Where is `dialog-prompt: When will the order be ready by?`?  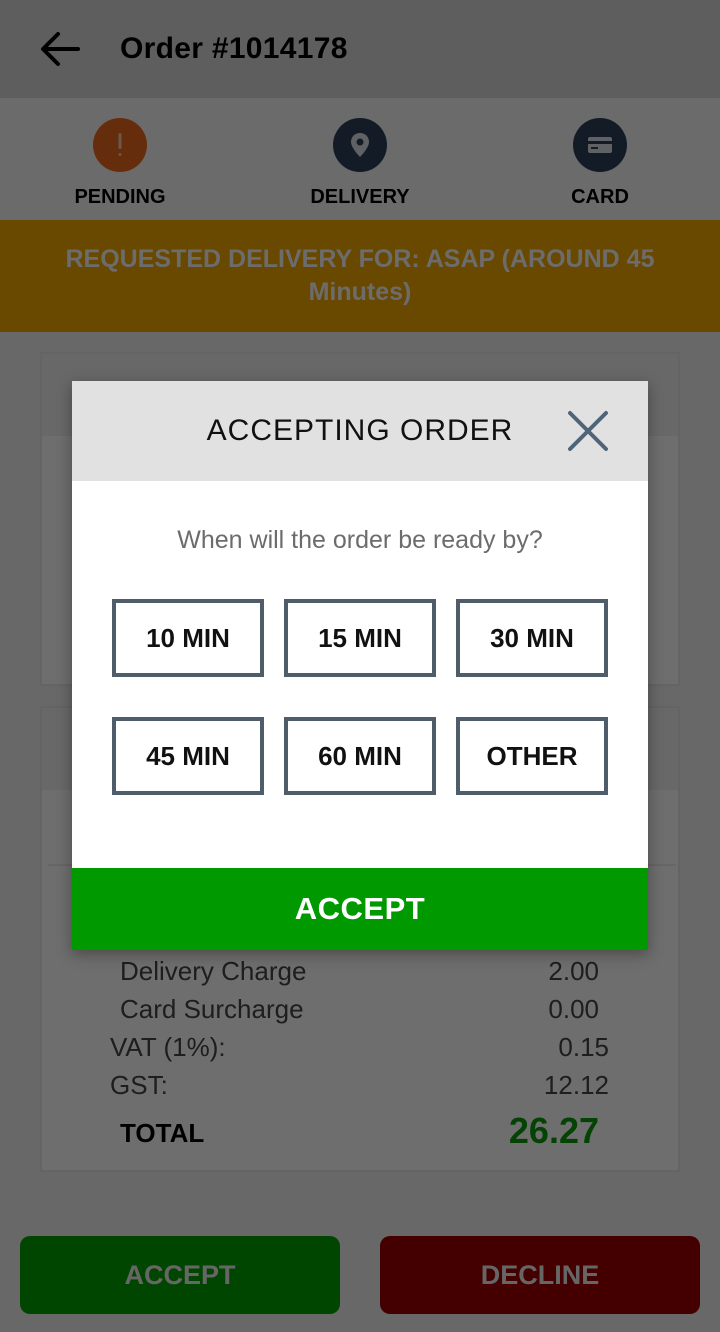
dialog-prompt: When will the order be ready by? is located at coordinates (360, 540).